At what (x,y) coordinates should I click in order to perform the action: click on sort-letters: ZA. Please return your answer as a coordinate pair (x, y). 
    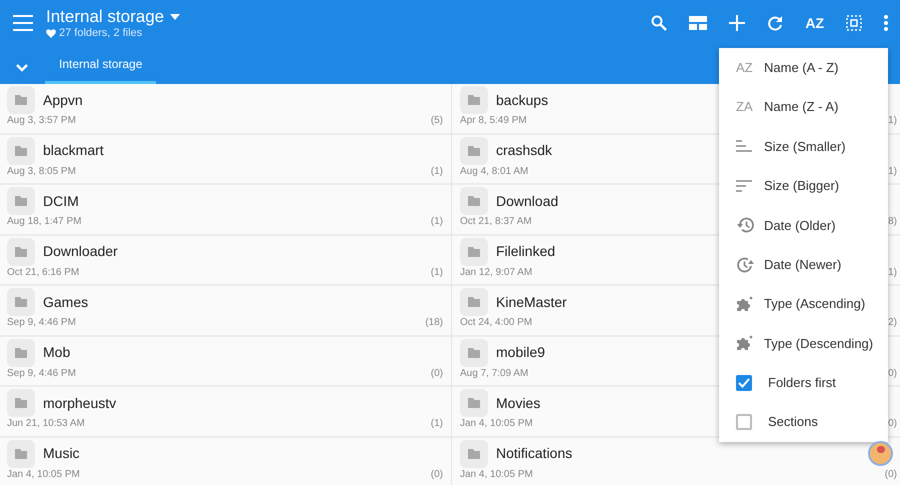
    Looking at the image, I should click on (745, 107).